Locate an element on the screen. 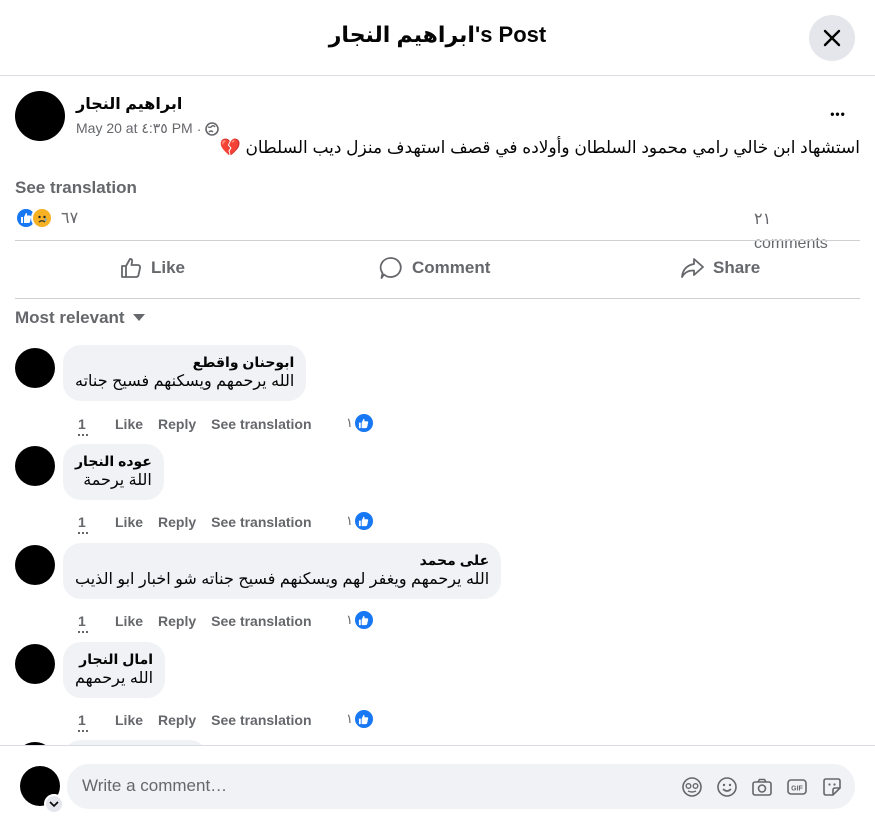 This screenshot has width=875, height=832. camera-icon is located at coordinates (761, 786).